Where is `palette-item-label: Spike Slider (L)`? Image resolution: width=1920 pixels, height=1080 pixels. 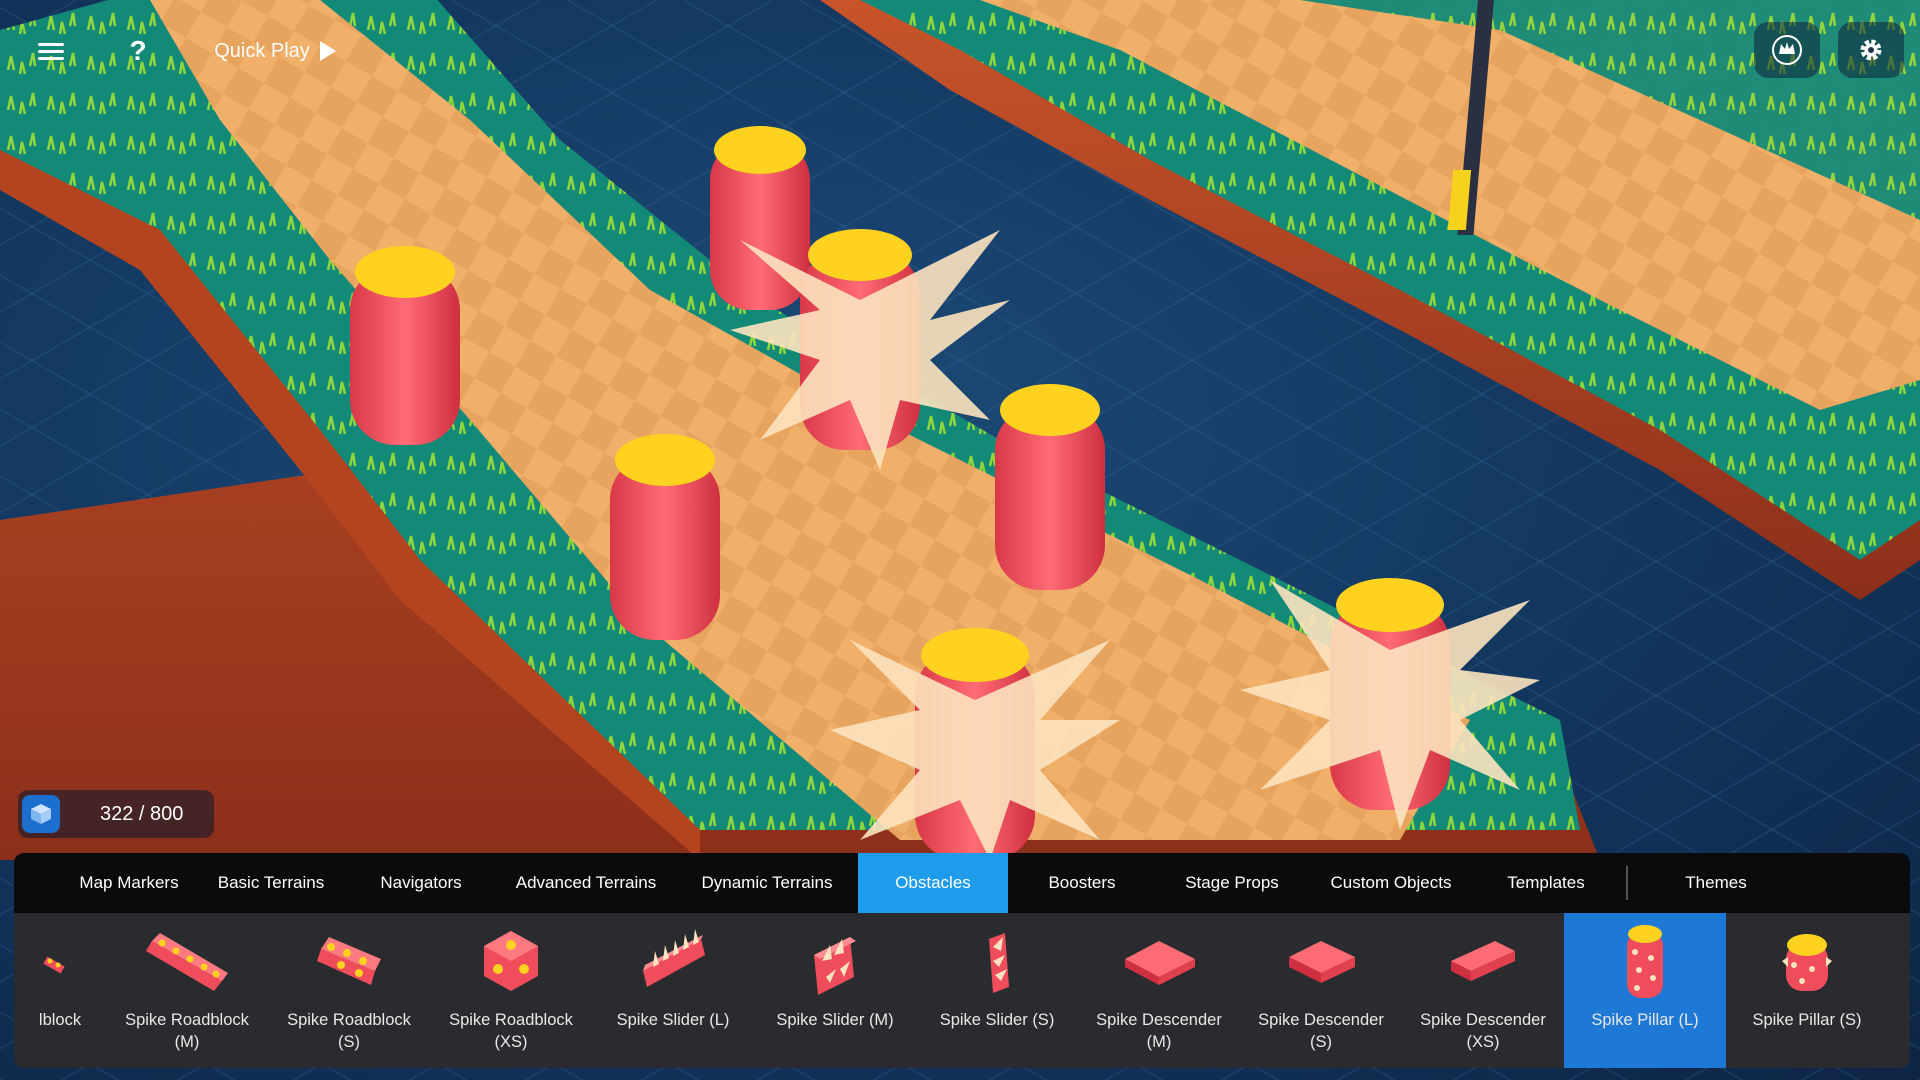 palette-item-label: Spike Slider (L) is located at coordinates (673, 1020).